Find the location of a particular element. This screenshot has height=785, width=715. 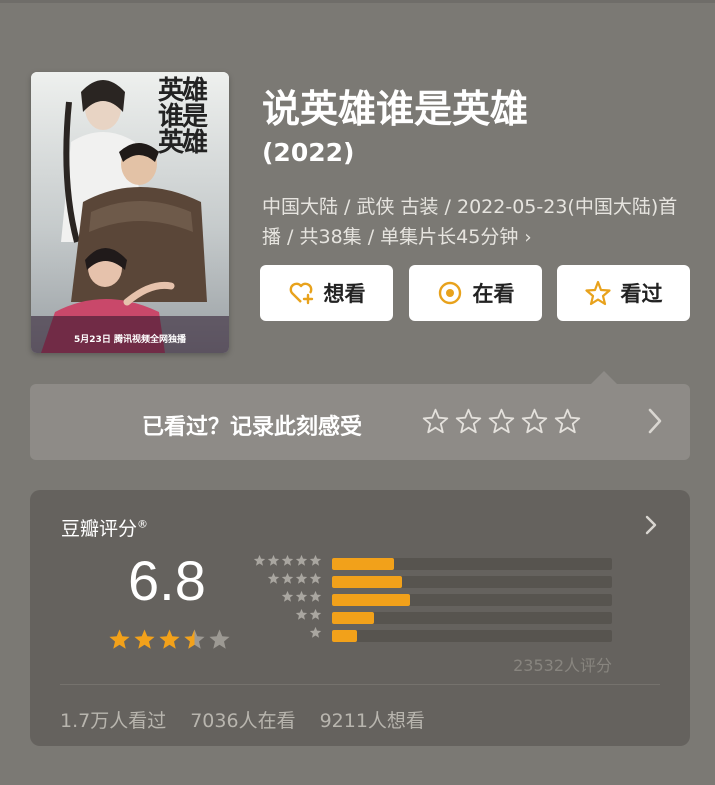

watched-count: 1.7万人看过 is located at coordinates (113, 721).